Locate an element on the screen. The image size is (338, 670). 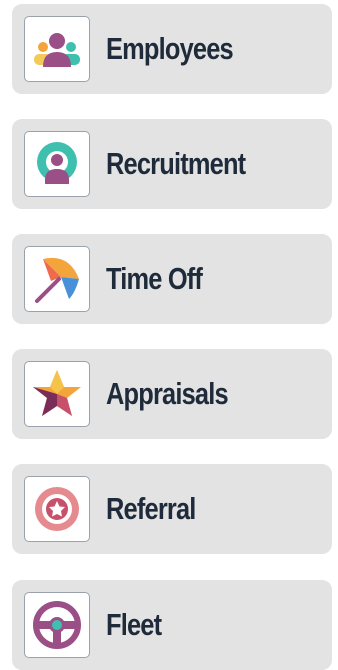
app-time-off: Time Off is located at coordinates (172, 279).